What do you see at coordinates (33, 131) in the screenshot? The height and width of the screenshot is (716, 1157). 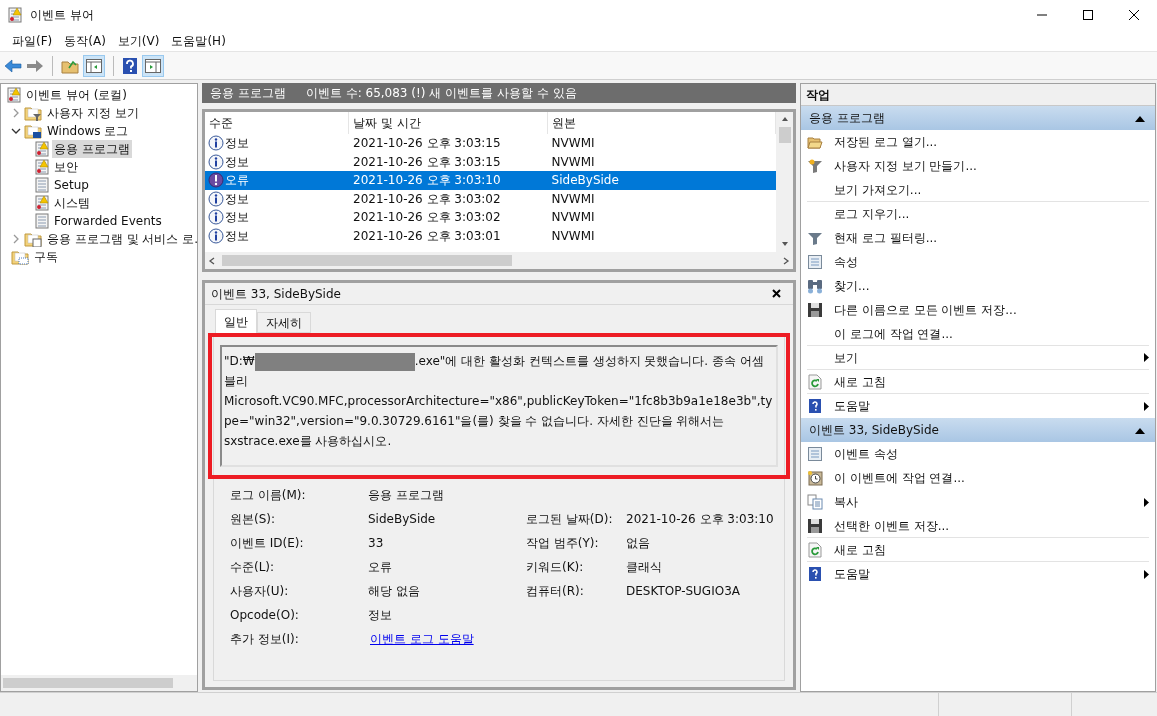 I see `folder-computer-icon` at bounding box center [33, 131].